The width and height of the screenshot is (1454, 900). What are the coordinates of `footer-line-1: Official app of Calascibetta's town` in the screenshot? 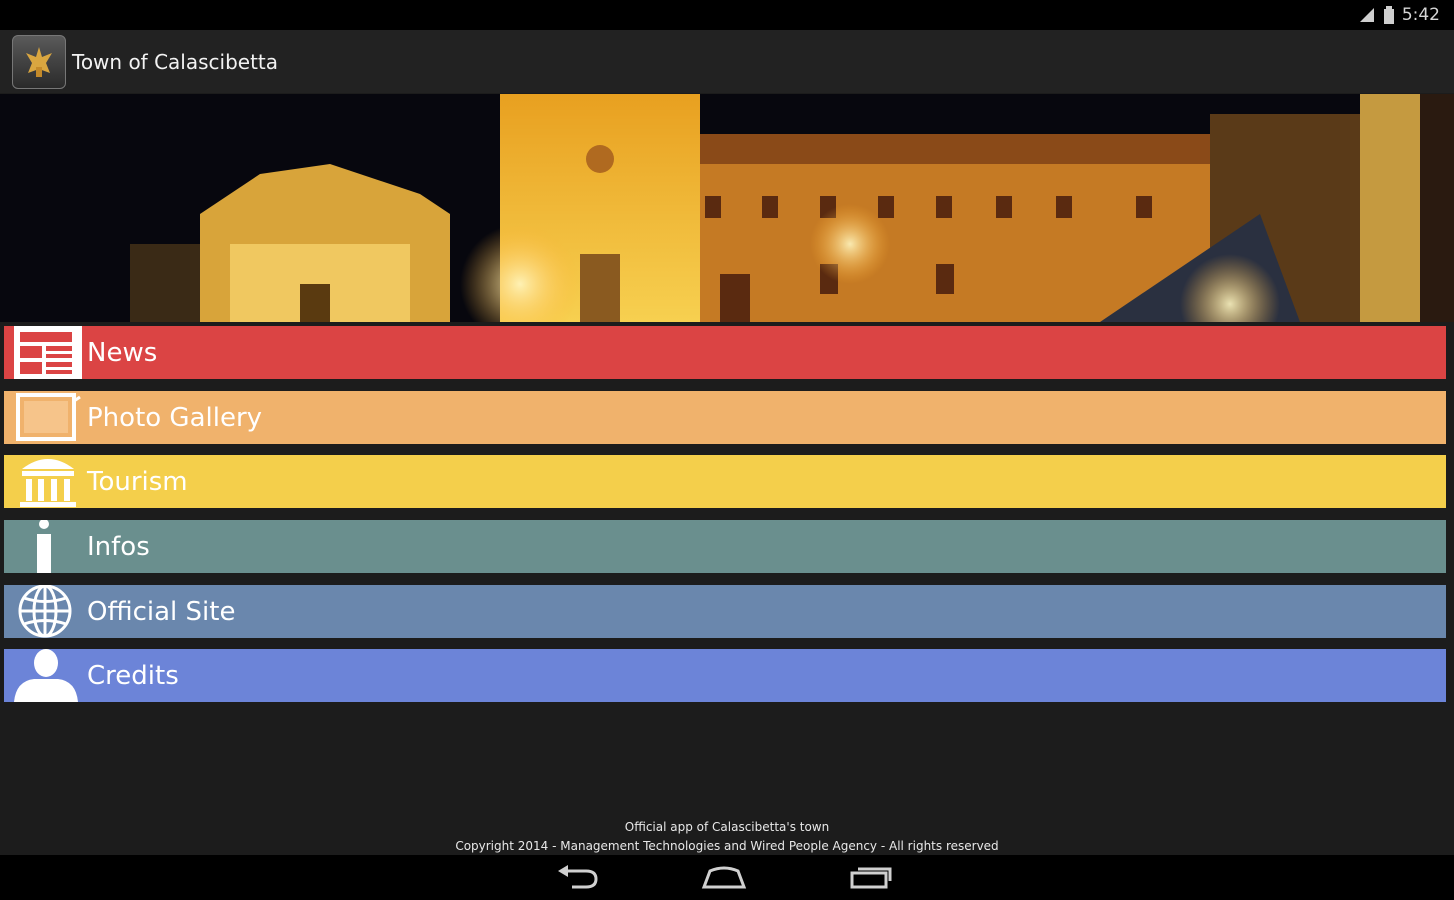 It's located at (727, 827).